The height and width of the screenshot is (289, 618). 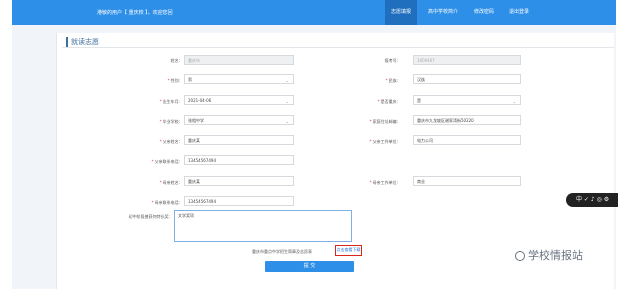 What do you see at coordinates (391, 60) in the screenshot?
I see `exam-no-label: 报考号:` at bounding box center [391, 60].